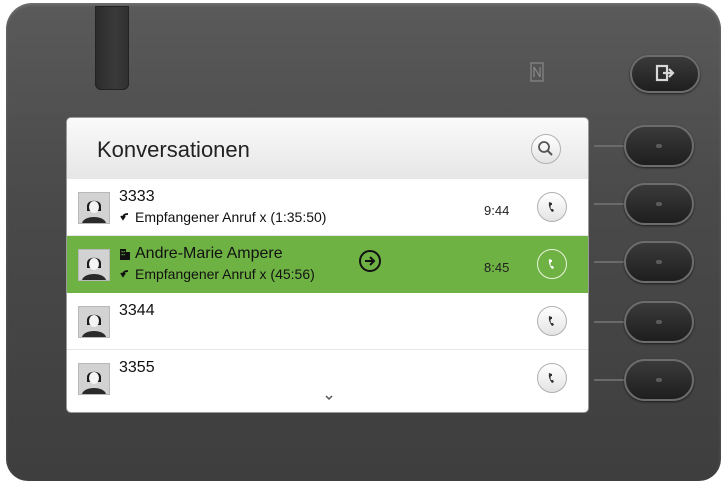 Image resolution: width=721 pixels, height=483 pixels. I want to click on screen-header: Konversationen, so click(327, 149).